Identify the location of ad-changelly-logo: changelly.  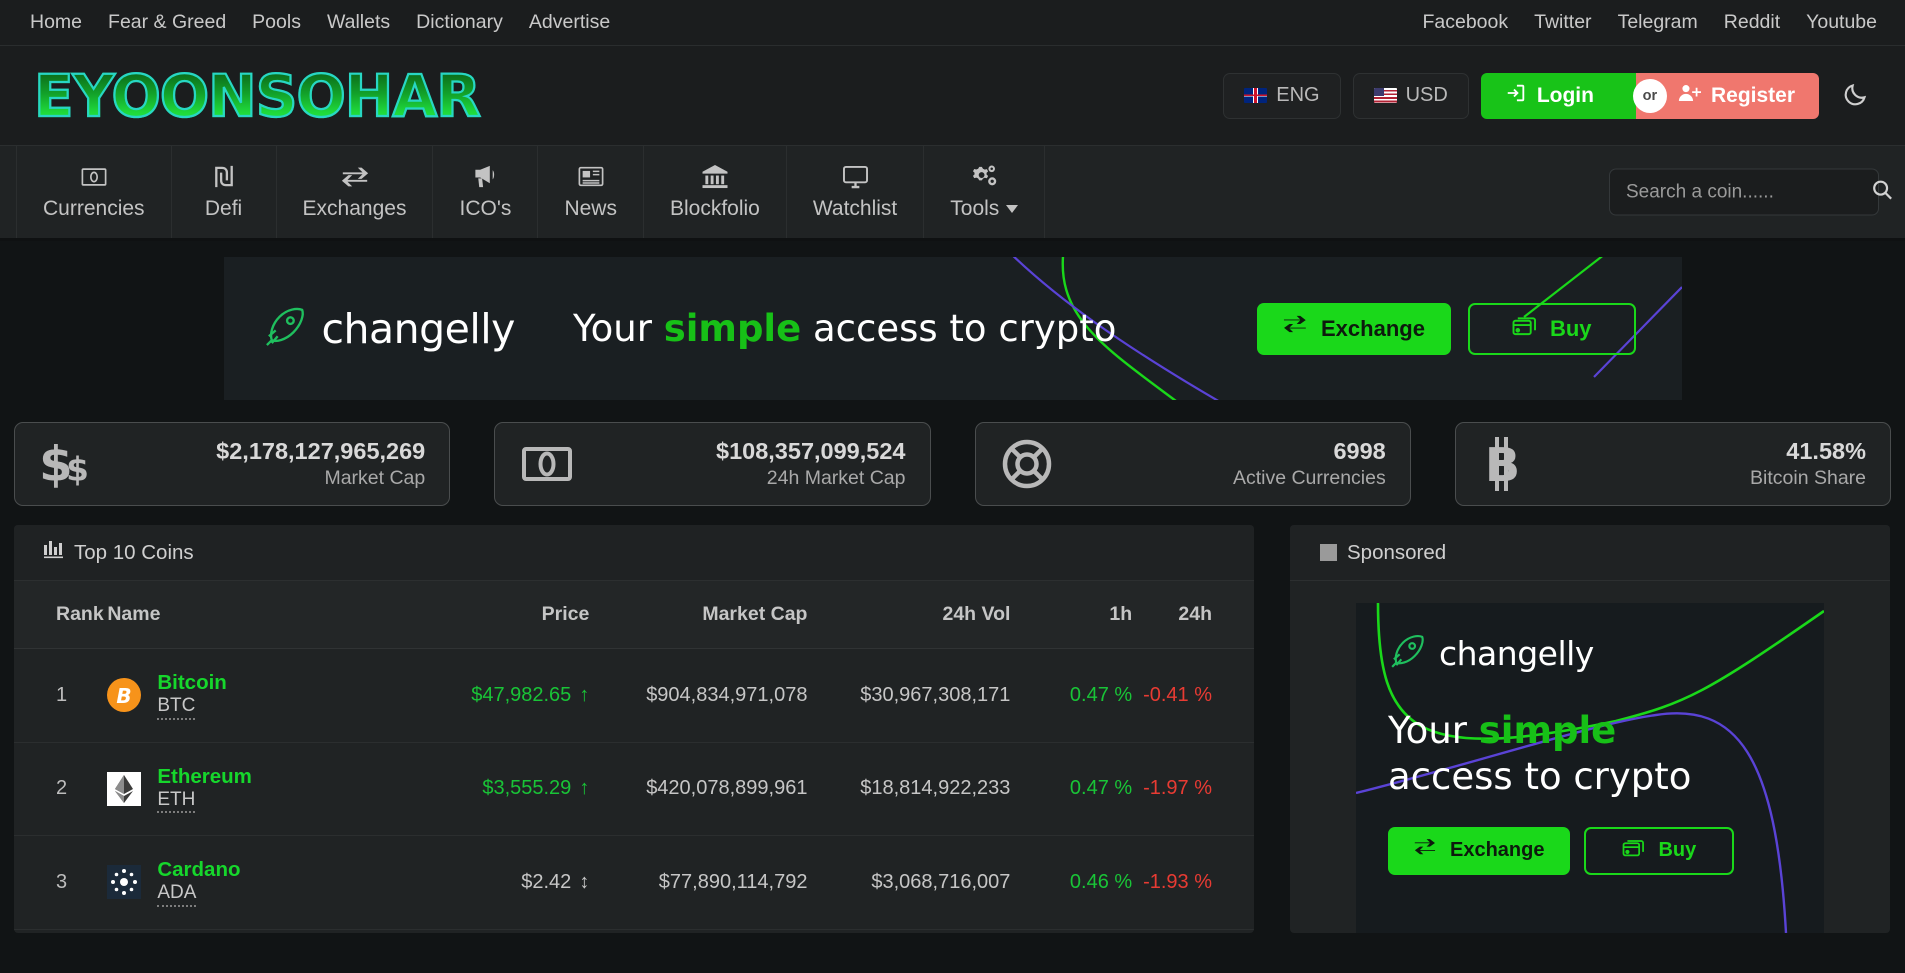
(1590, 653).